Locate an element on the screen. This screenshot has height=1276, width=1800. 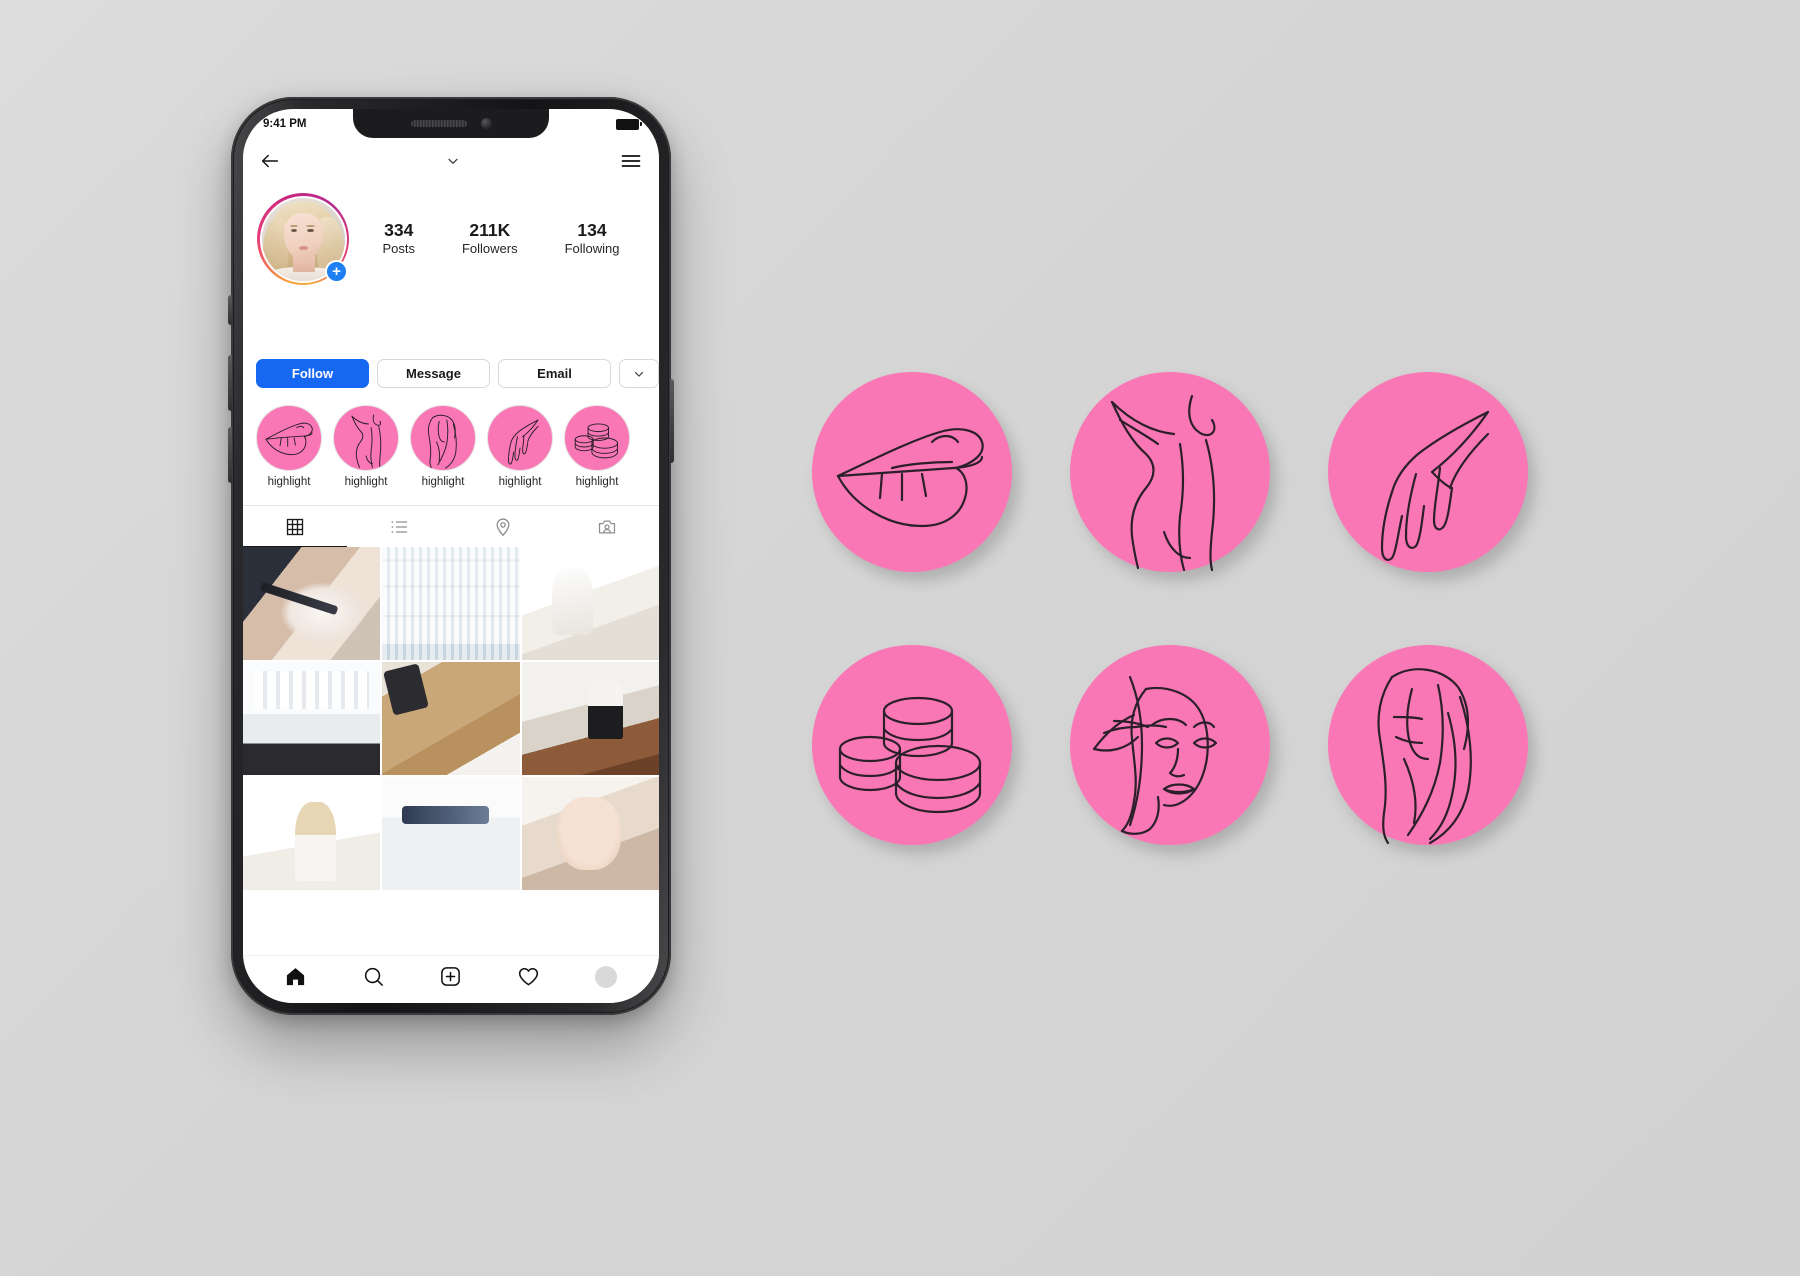
tab-tagged is located at coordinates (607, 527).